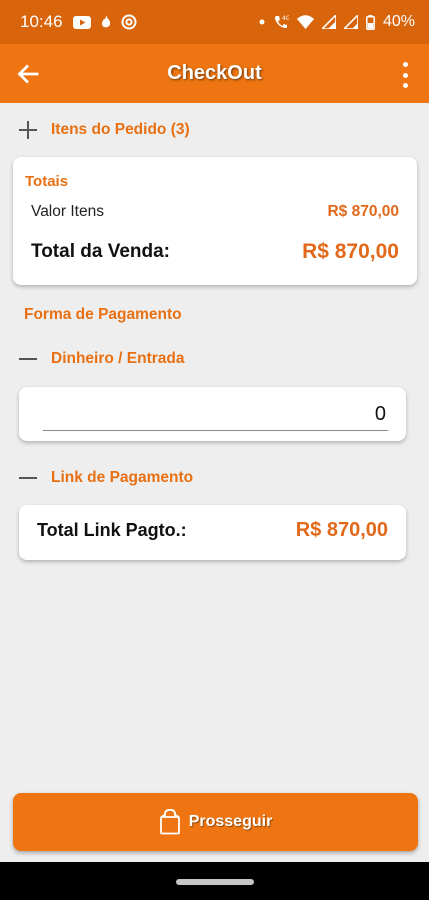 The image size is (429, 900). I want to click on sale-total-label: Total da Venda:, so click(101, 251).